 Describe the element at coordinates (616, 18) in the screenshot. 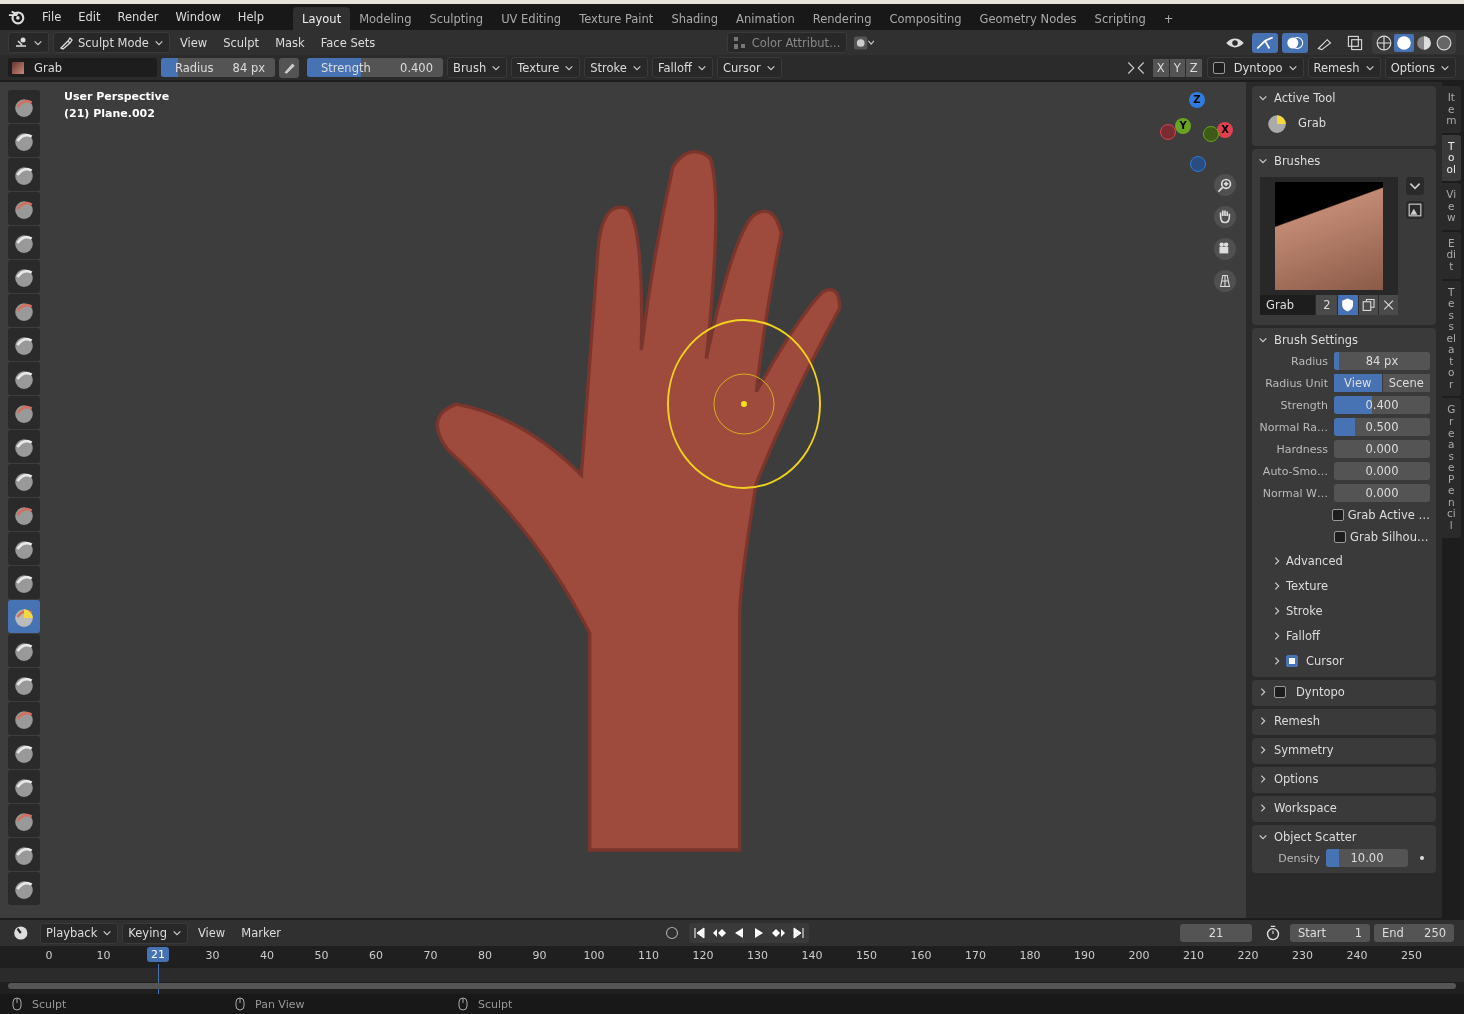

I see `workspace-tab: Texture Paint` at that location.